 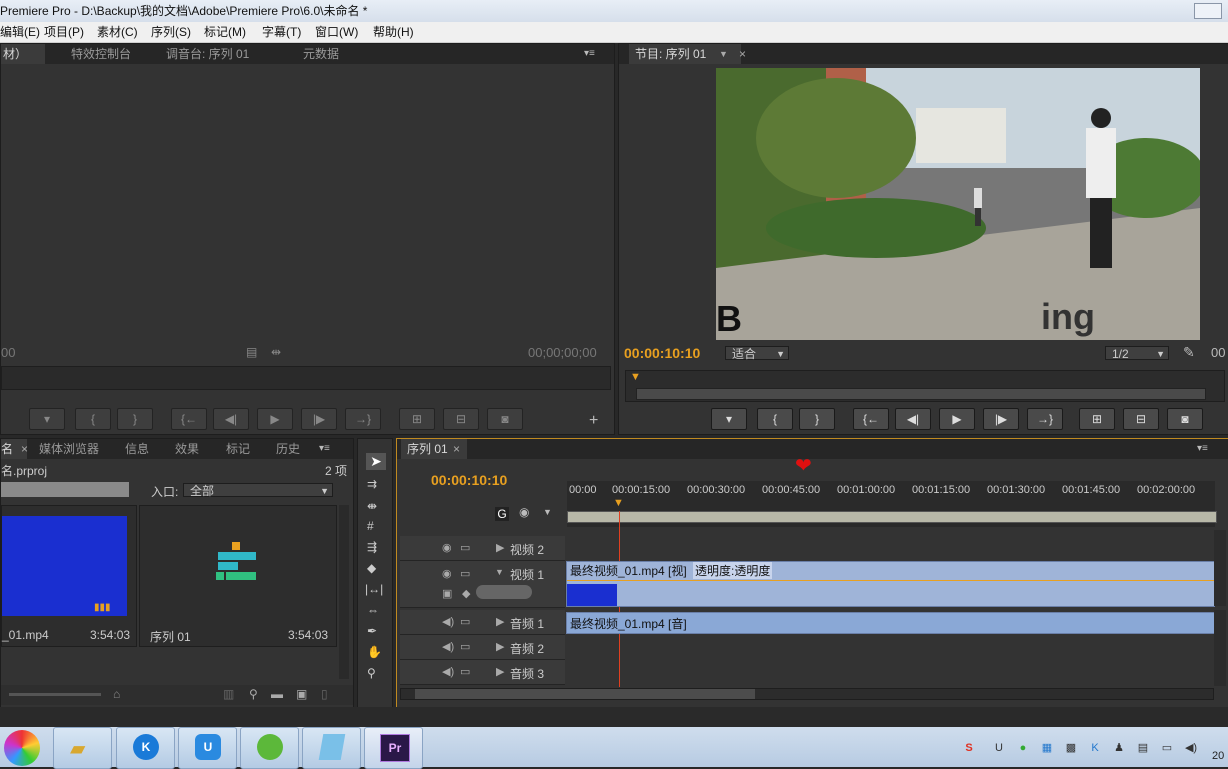 I want to click on program-scrub-bar: ▼, so click(x=925, y=386).